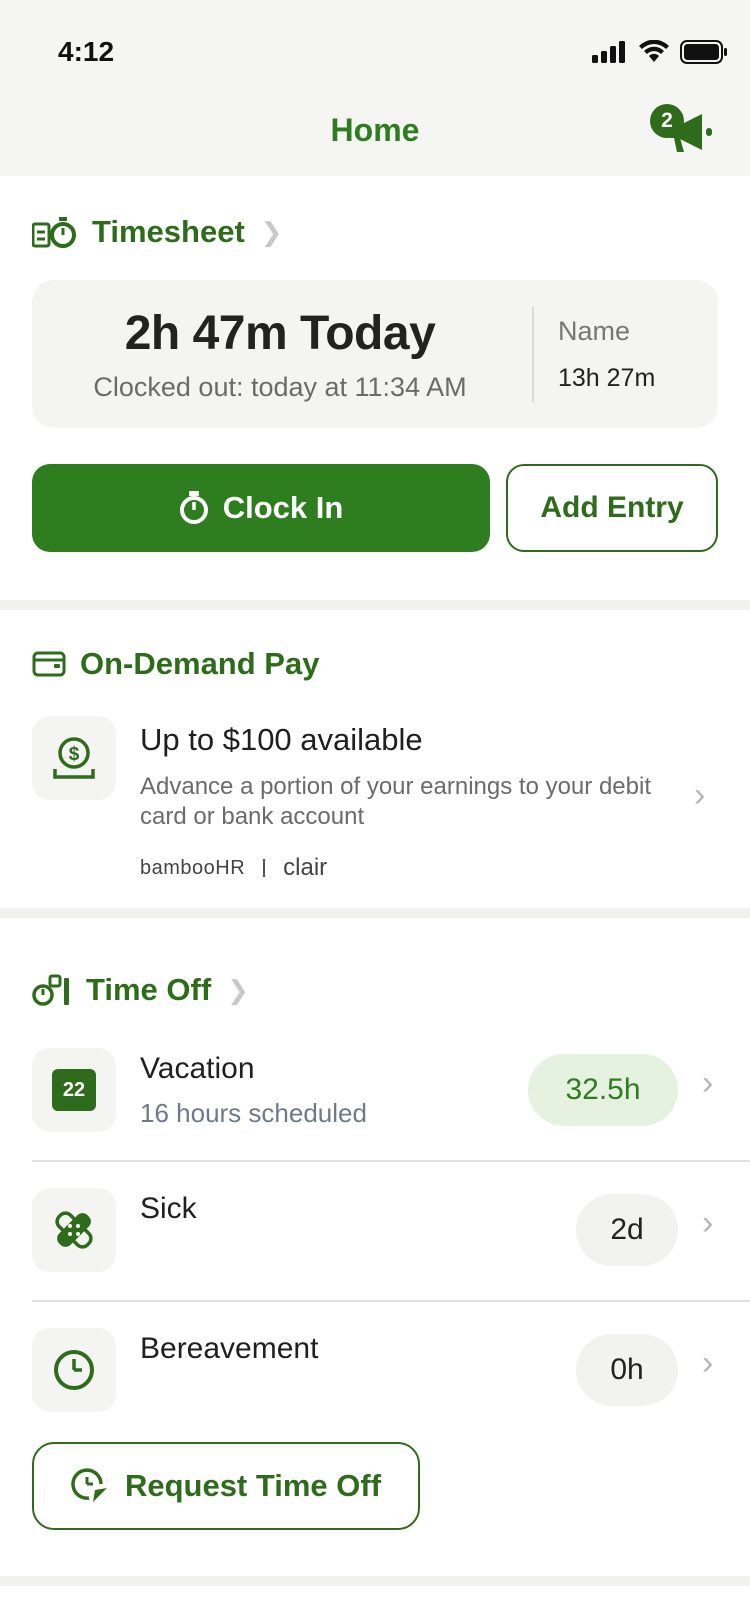 This screenshot has height=1624, width=750. I want to click on balance-pill: 32.5h, so click(603, 1090).